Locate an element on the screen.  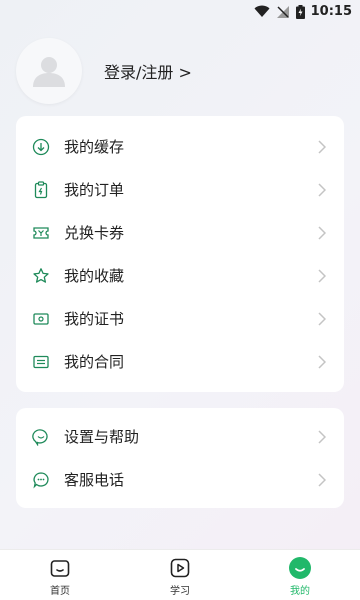
bottom-tab-bar: 首页 学习 我的 is located at coordinates (180, 574).